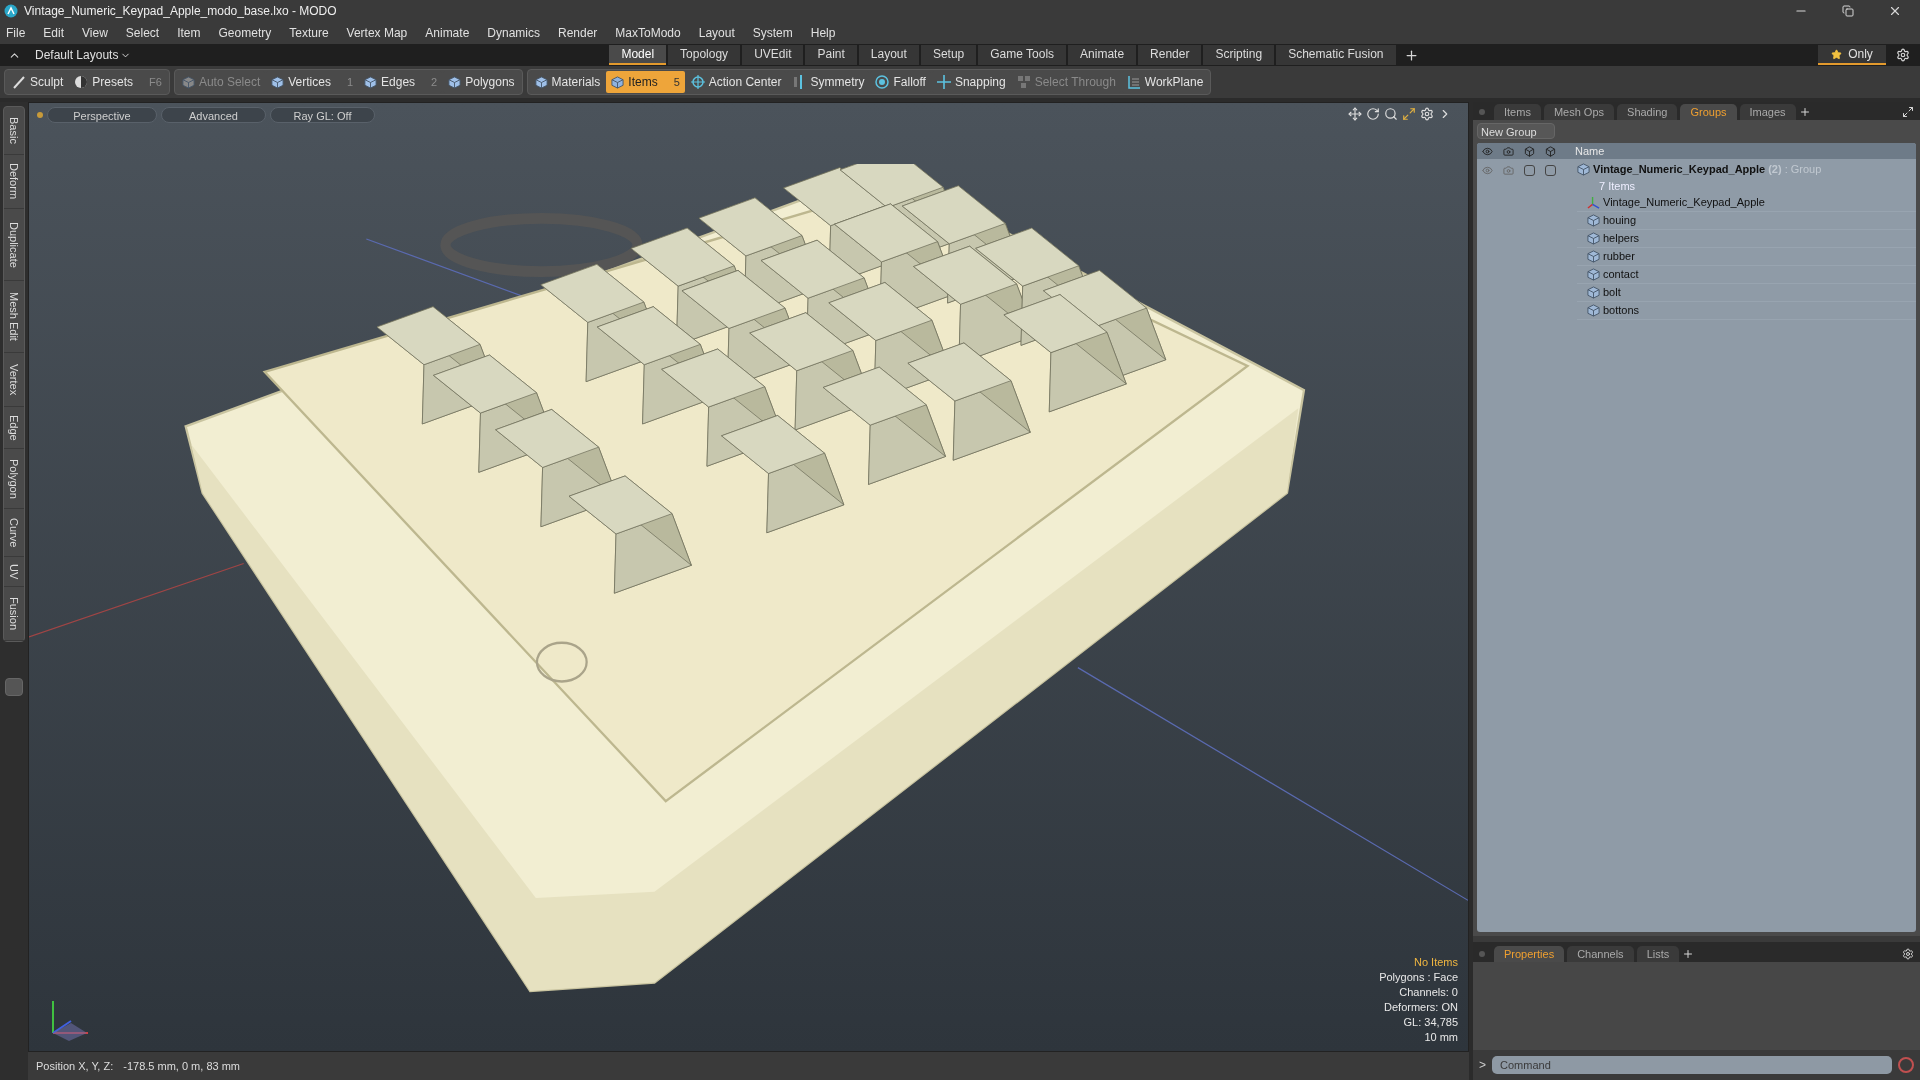  What do you see at coordinates (1746, 221) in the screenshot?
I see `group-item-row: houing` at bounding box center [1746, 221].